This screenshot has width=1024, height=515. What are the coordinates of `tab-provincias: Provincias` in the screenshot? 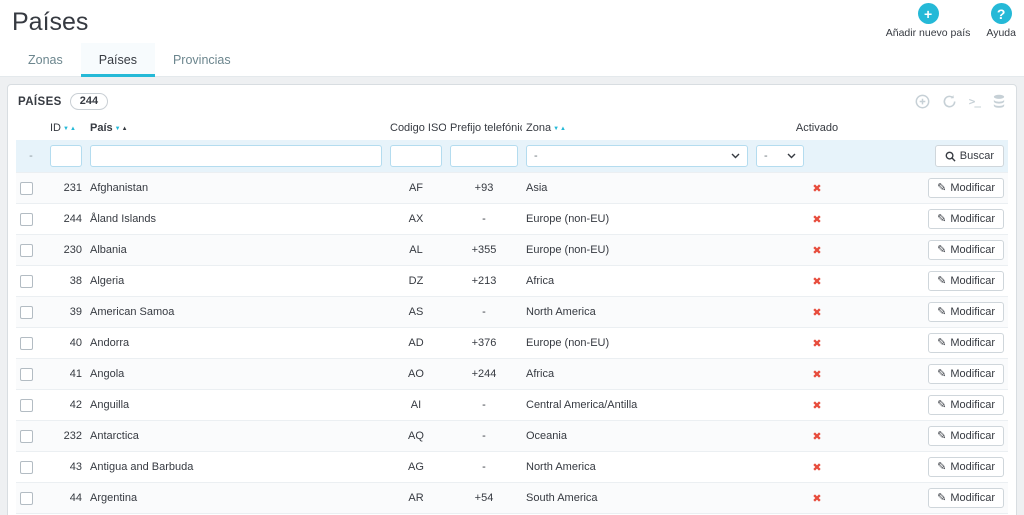 It's located at (202, 59).